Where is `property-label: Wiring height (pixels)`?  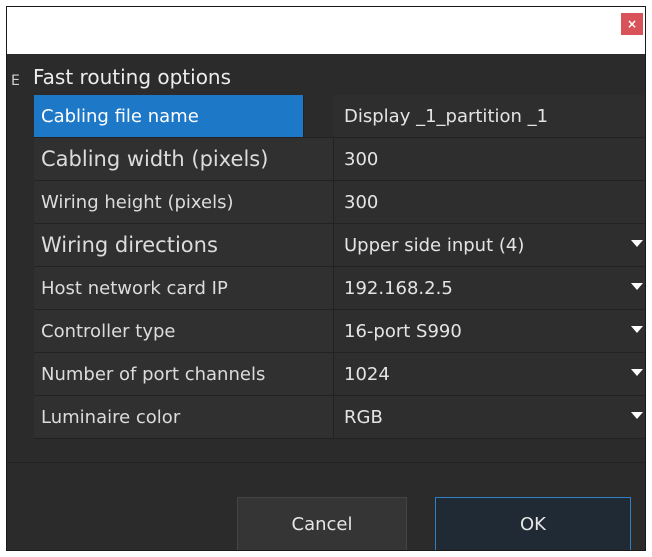
property-label: Wiring height (pixels) is located at coordinates (184, 202).